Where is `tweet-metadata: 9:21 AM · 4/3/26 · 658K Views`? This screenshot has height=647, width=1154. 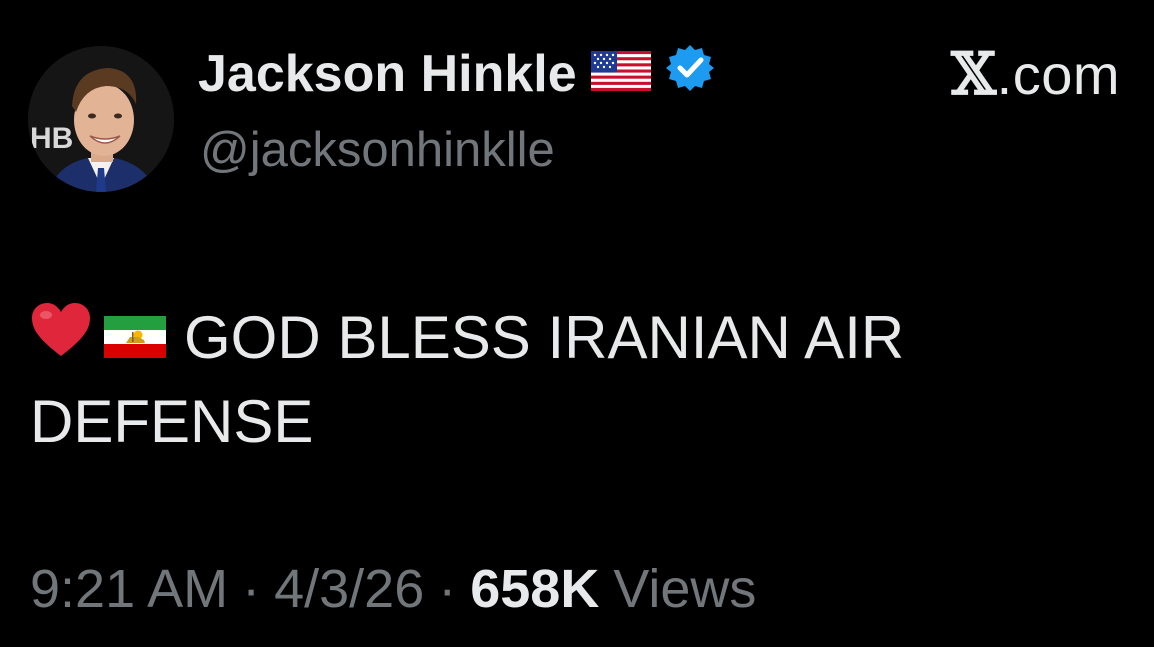
tweet-metadata: 9:21 AM · 4/3/26 · 658K Views is located at coordinates (393, 589).